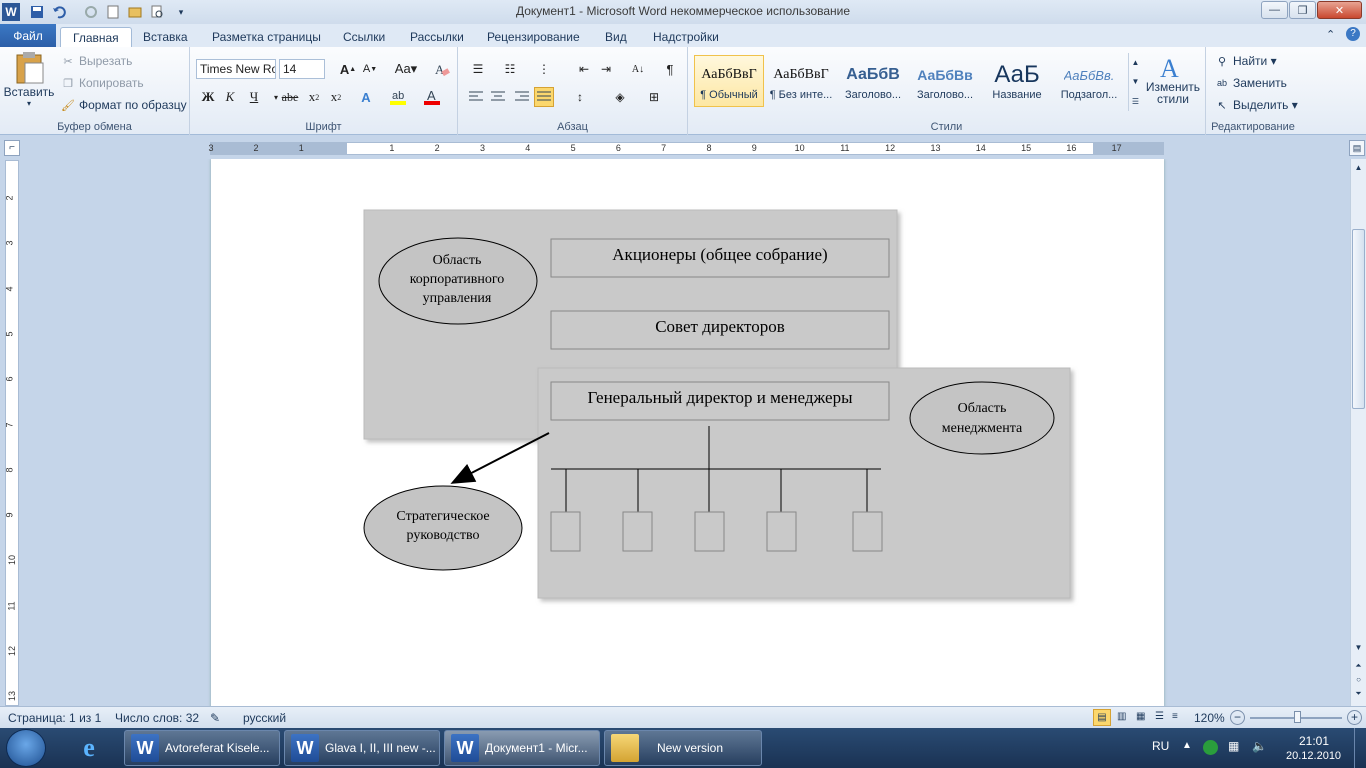 This screenshot has width=1366, height=768. I want to click on tray-app-icon, so click(1210, 747).